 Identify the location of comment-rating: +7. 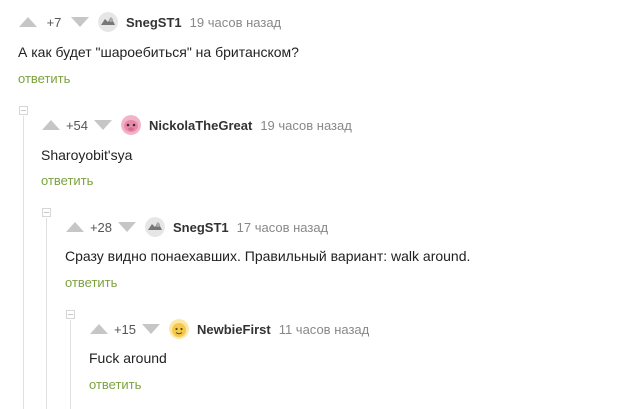
(54, 22).